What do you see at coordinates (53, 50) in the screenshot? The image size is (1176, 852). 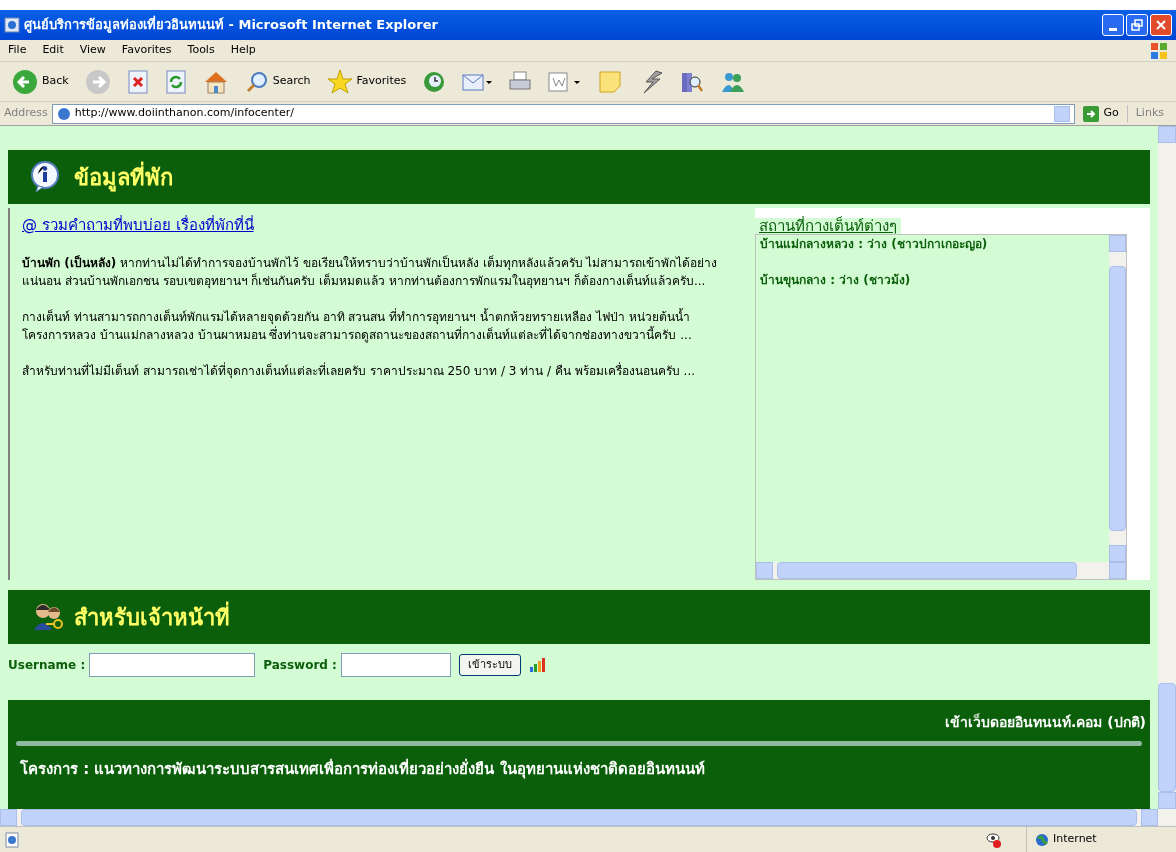 I see `menu-item: Edit` at bounding box center [53, 50].